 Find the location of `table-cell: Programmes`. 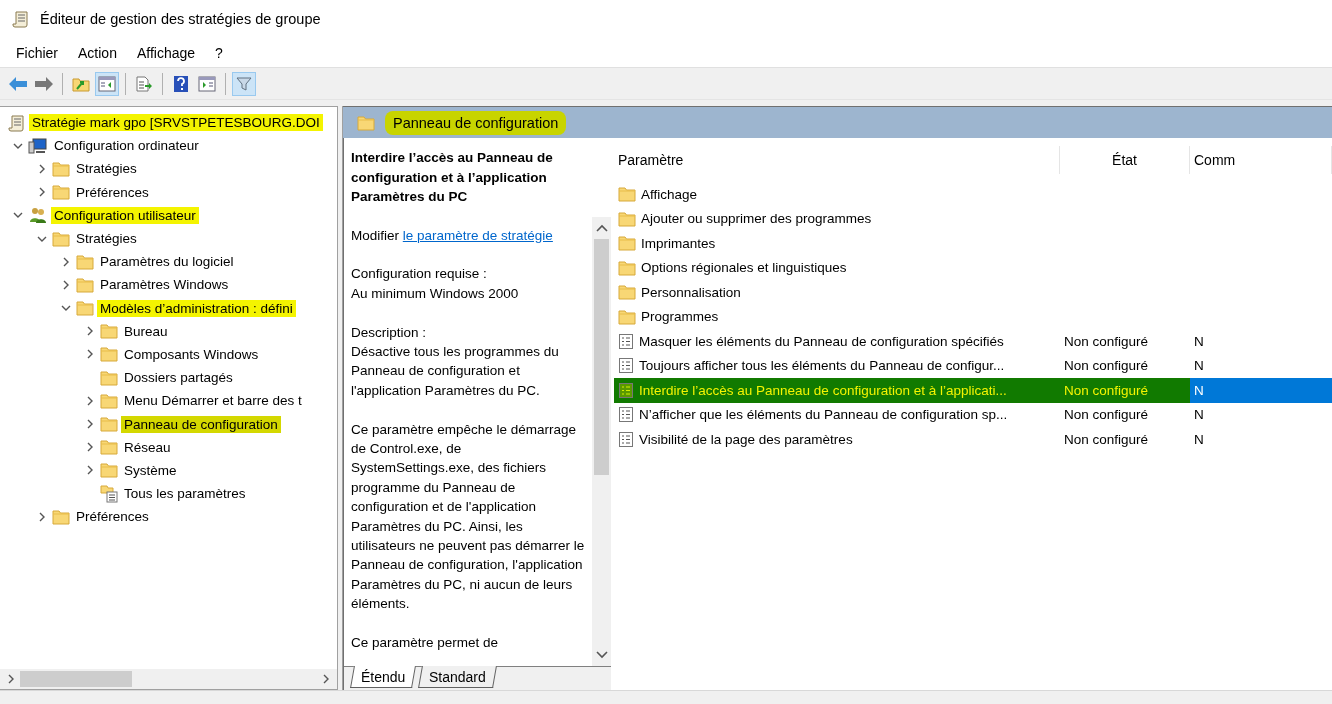

table-cell: Programmes is located at coordinates (837, 316).